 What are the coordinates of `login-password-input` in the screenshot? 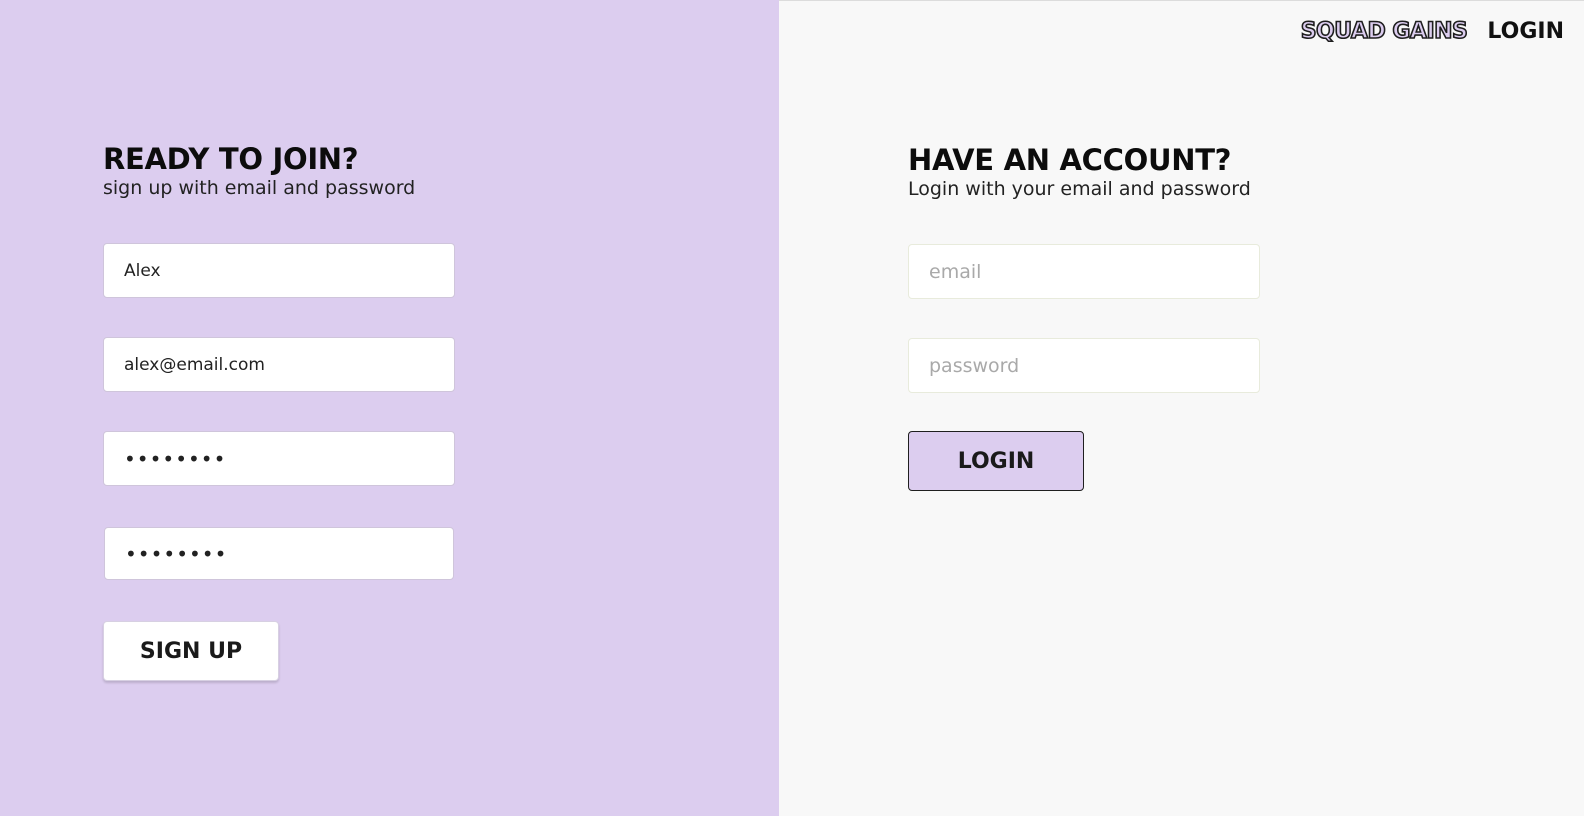 It's located at (1084, 365).